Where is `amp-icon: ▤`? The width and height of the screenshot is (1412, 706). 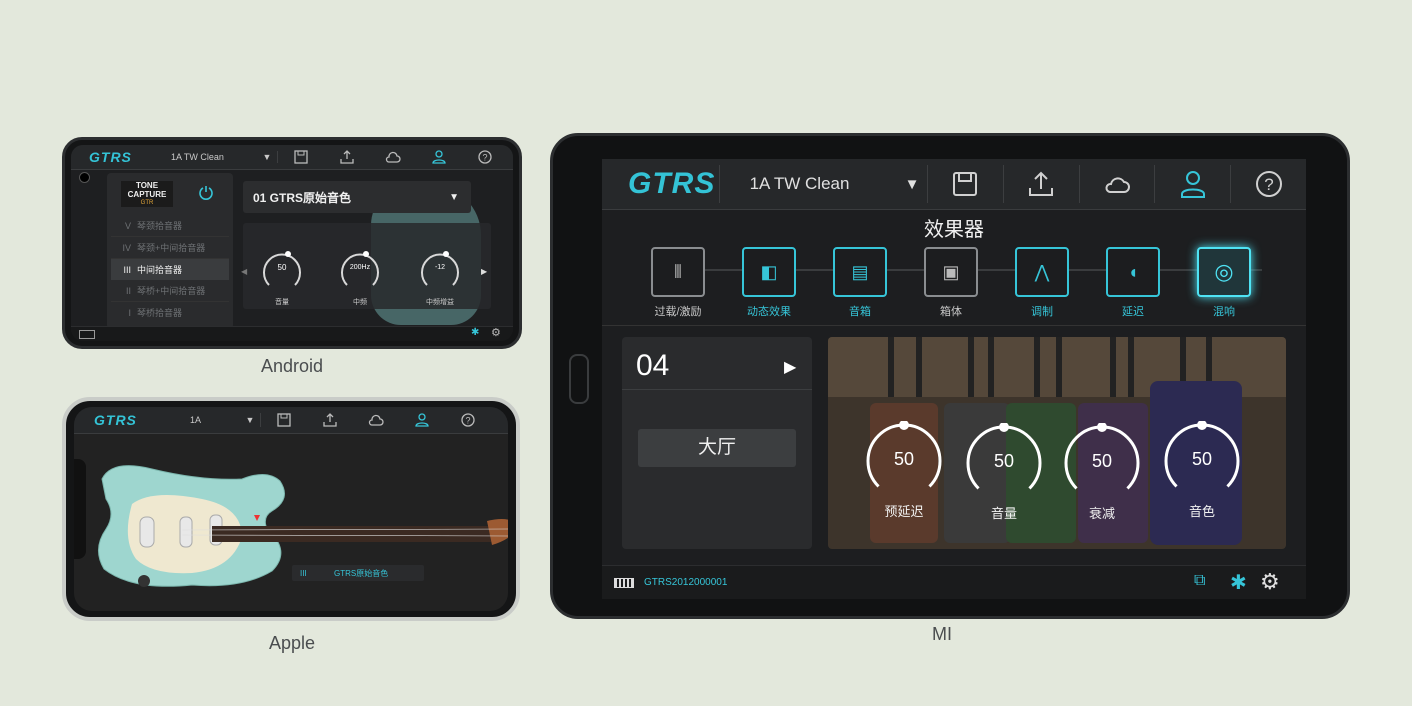 amp-icon: ▤ is located at coordinates (860, 271).